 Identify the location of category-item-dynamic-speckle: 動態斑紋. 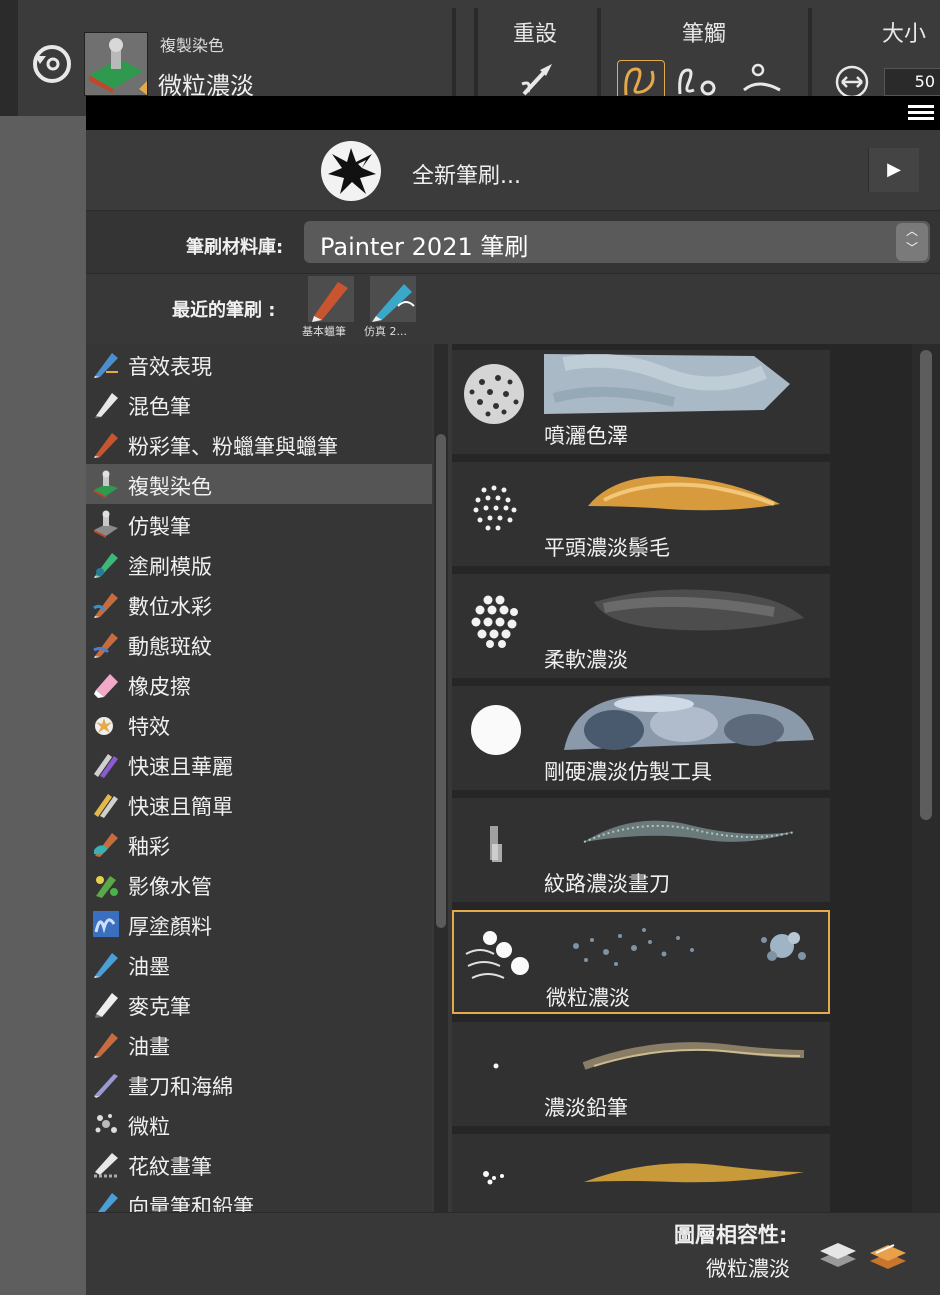
(259, 644).